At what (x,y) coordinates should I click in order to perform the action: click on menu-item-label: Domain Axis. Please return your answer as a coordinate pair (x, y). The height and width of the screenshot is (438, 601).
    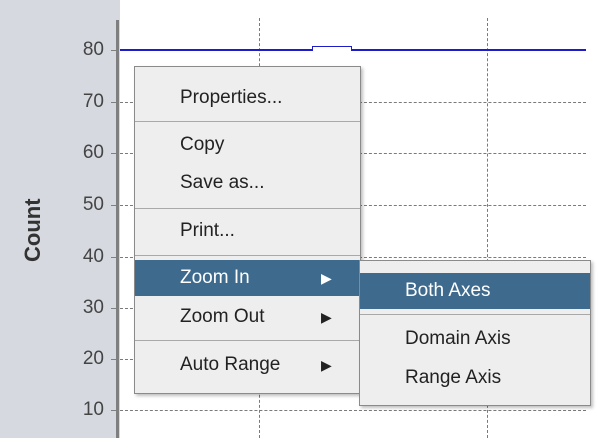
    Looking at the image, I should click on (458, 338).